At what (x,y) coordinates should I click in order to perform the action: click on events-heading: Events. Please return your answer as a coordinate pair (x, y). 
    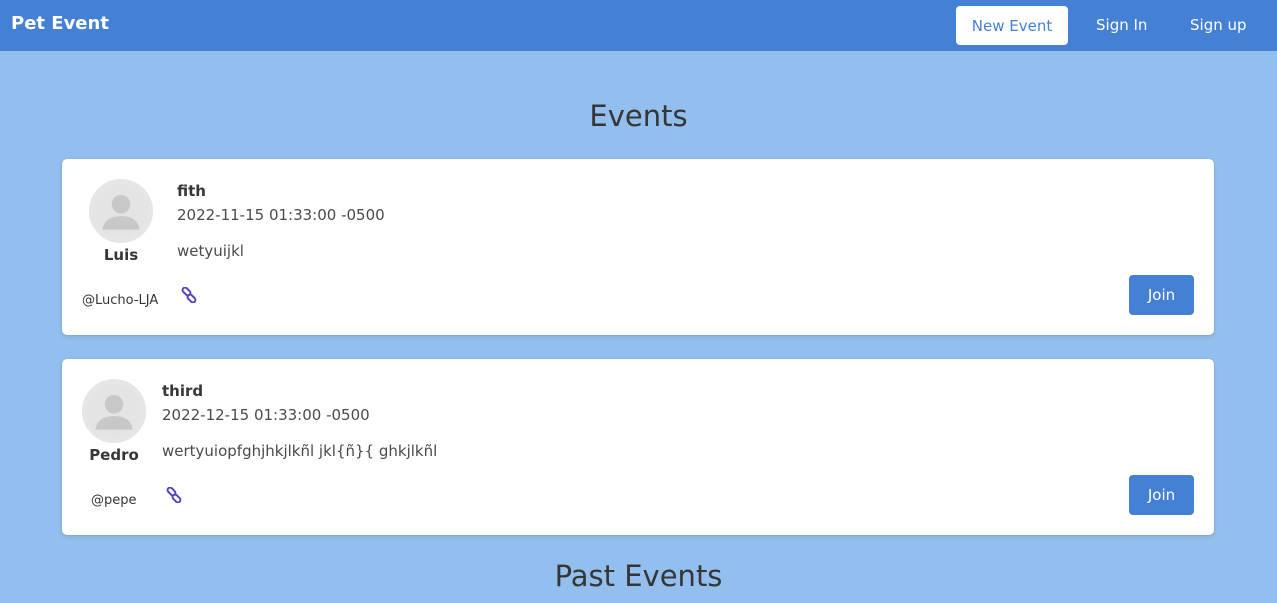
    Looking at the image, I should click on (638, 116).